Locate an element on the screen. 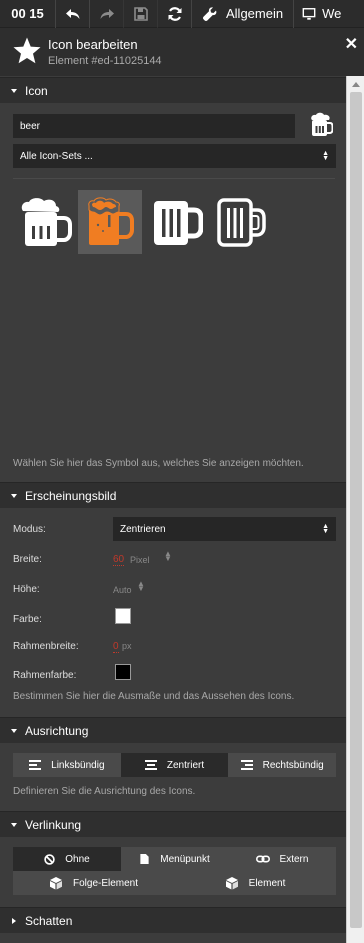 The height and width of the screenshot is (943, 364). breite-unit: Pixel is located at coordinates (140, 560).